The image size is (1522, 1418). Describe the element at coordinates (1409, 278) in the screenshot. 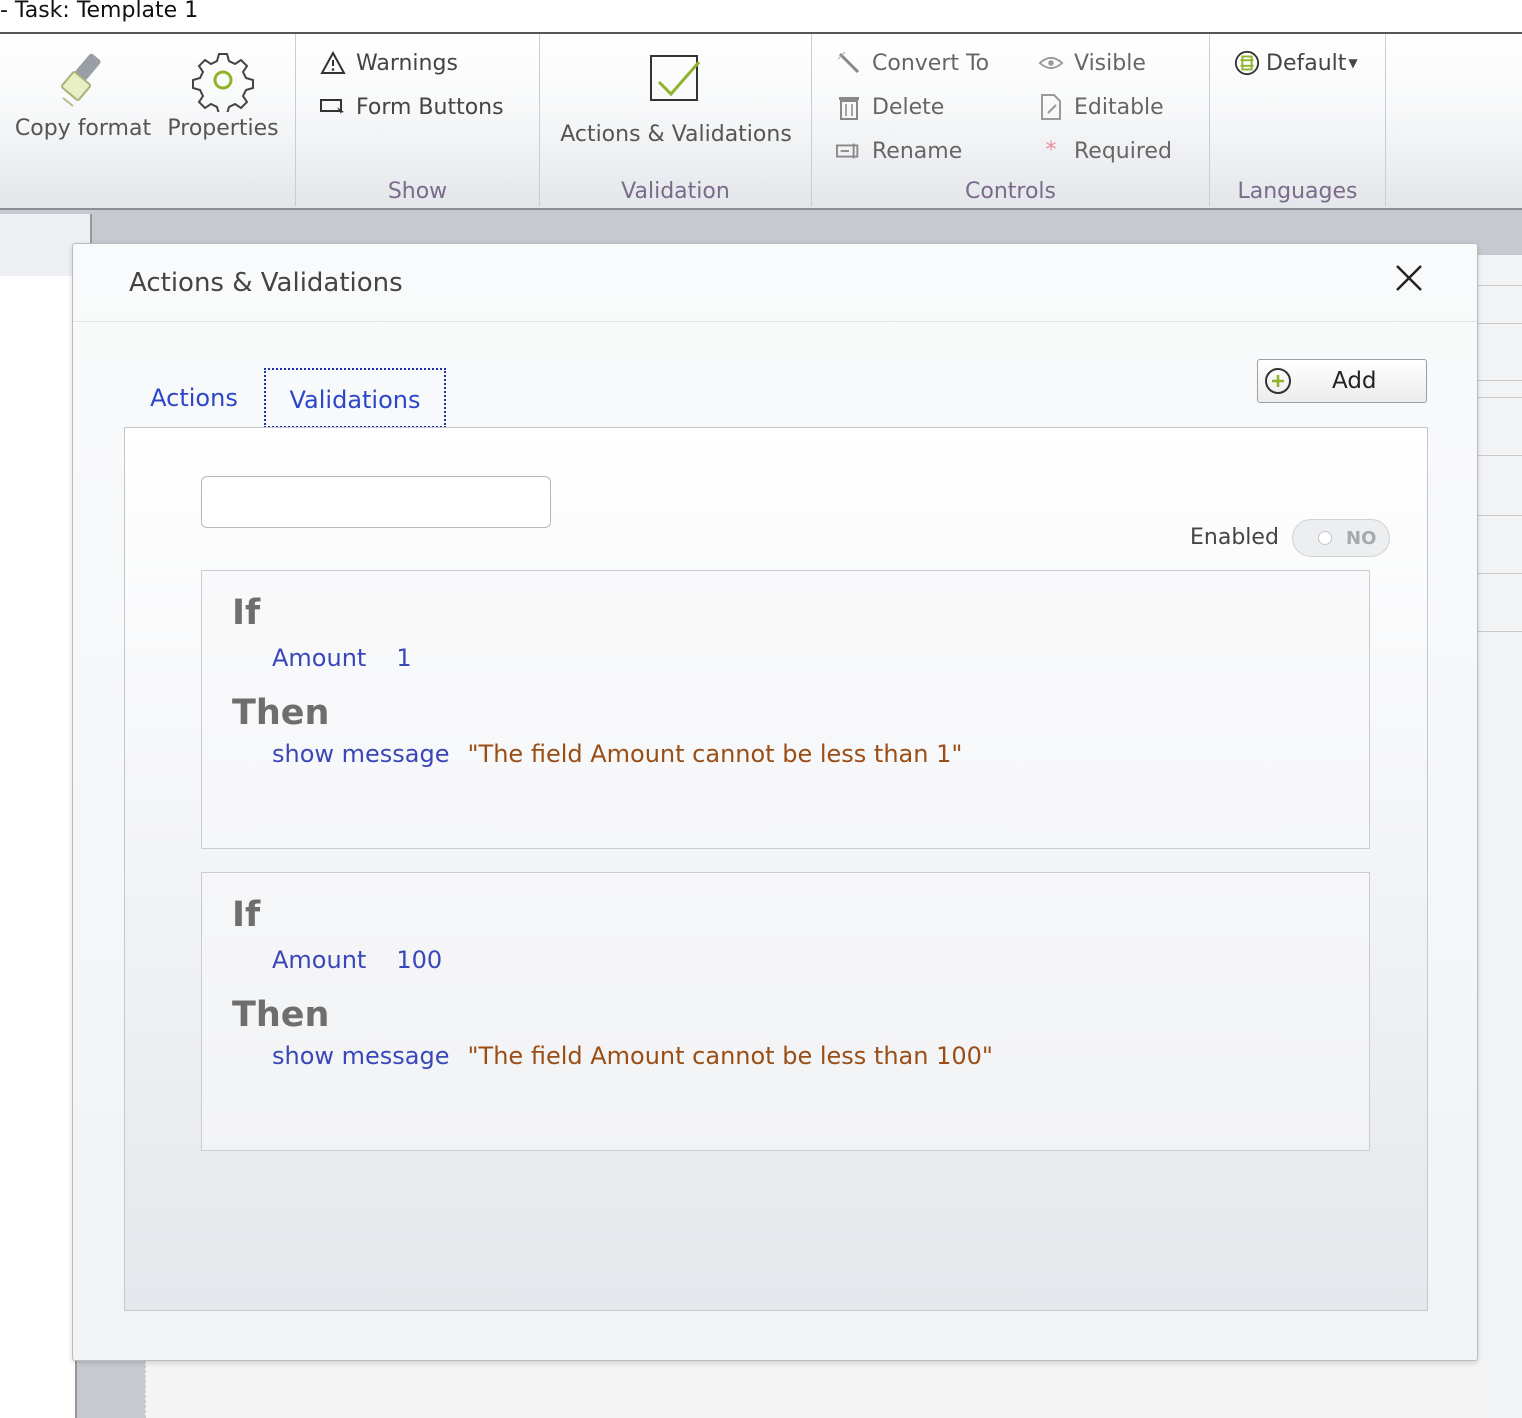

I see `close-icon` at that location.